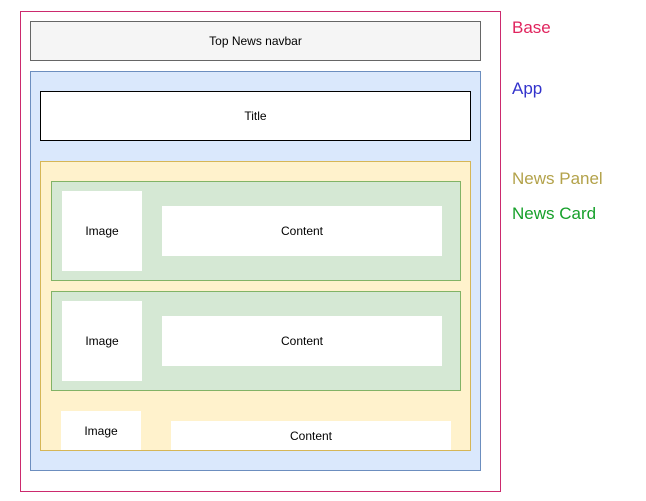 Image resolution: width=646 pixels, height=501 pixels. I want to click on title-label: Title, so click(255, 116).